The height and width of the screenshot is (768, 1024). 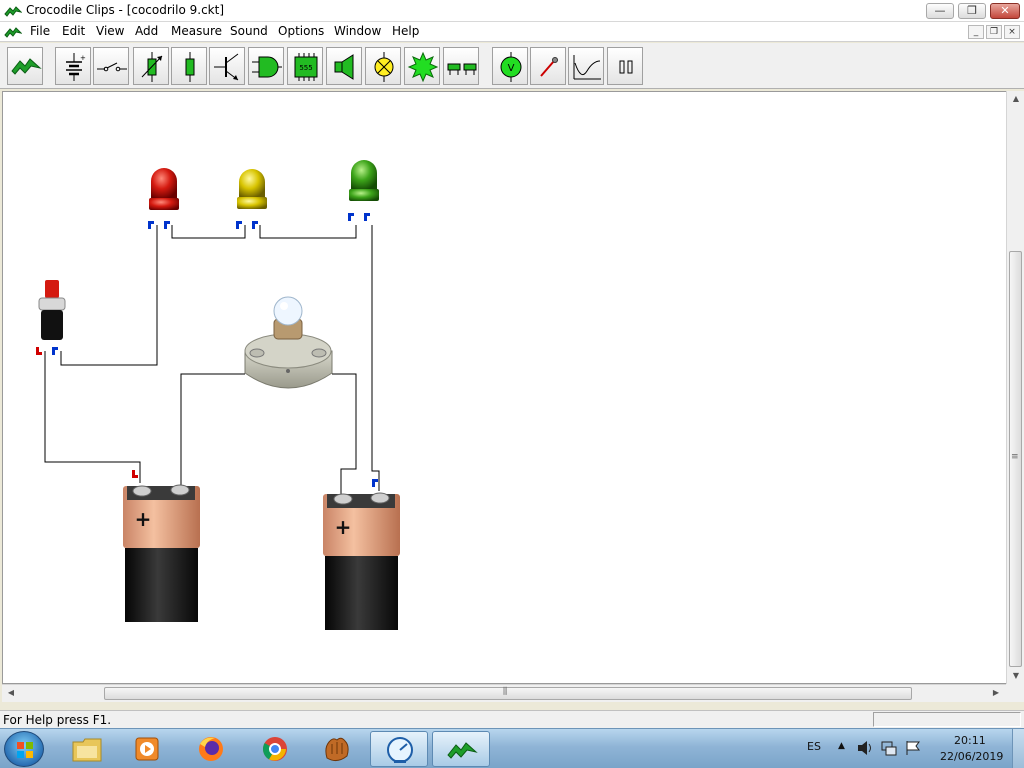 I want to click on grip-icon: ⫼, so click(x=505, y=692).